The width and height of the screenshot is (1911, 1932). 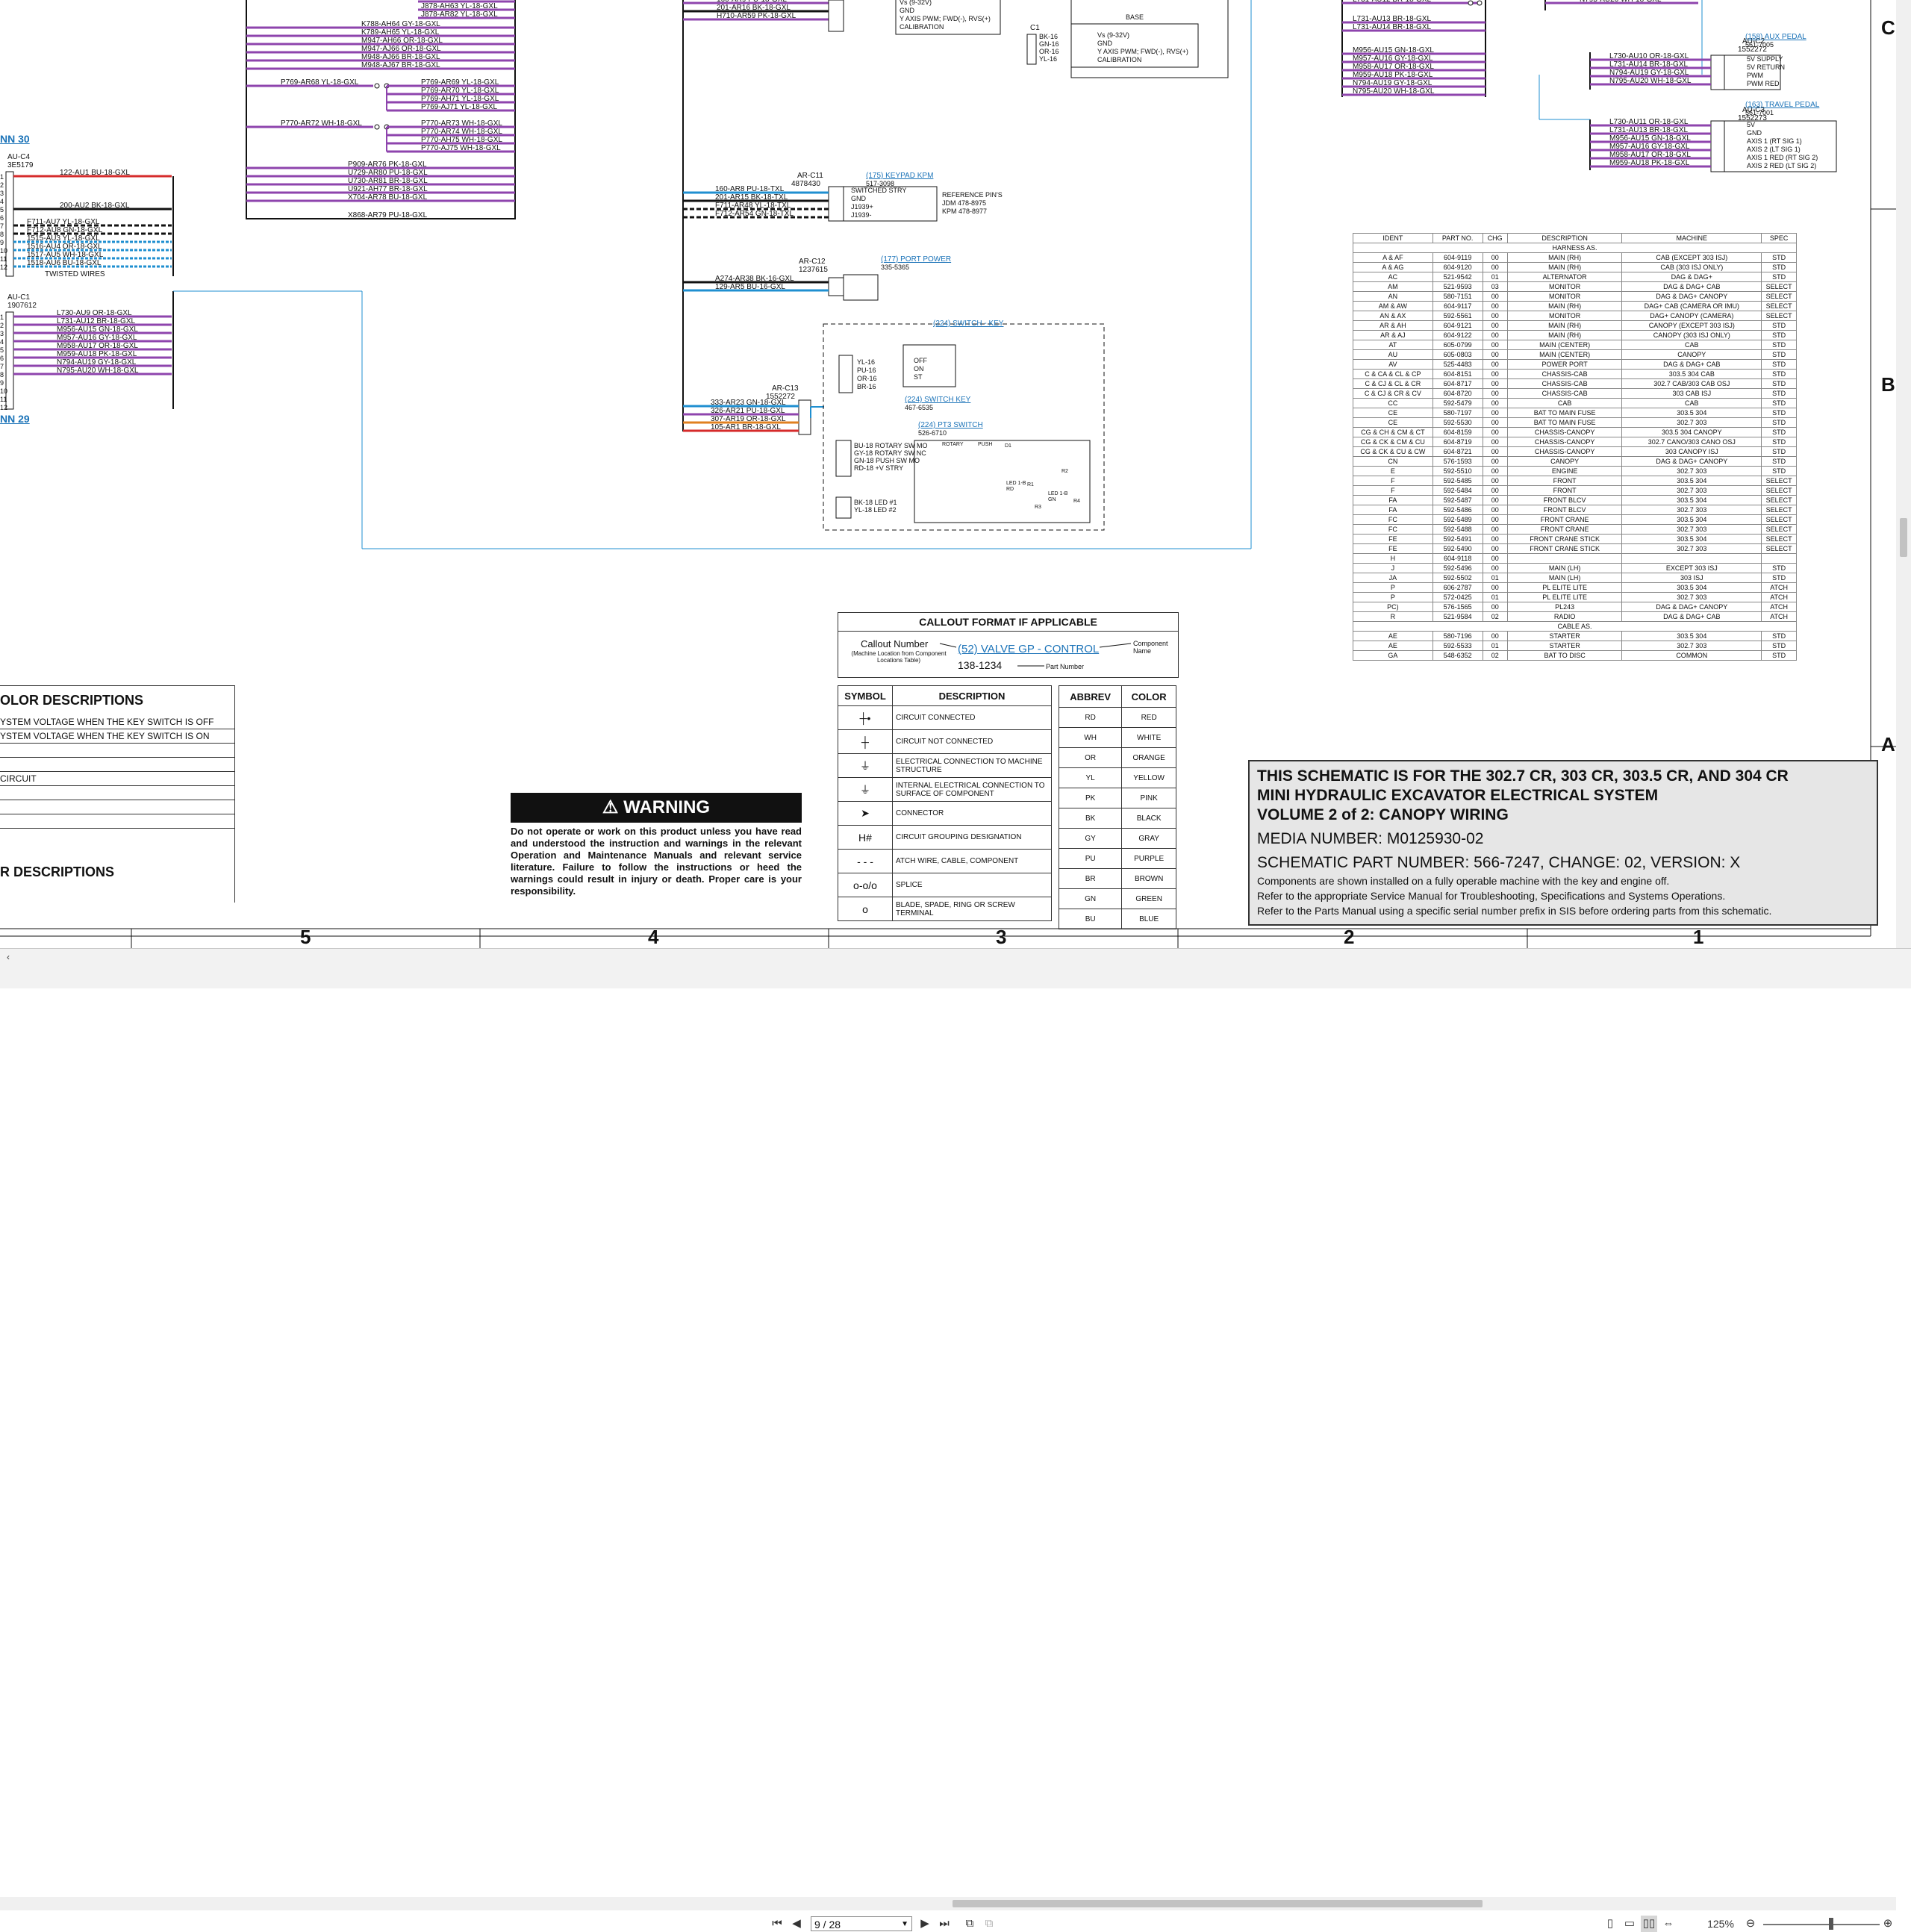 What do you see at coordinates (1393, 384) in the screenshot?
I see `table-cell: C & CJ & CL & CR` at bounding box center [1393, 384].